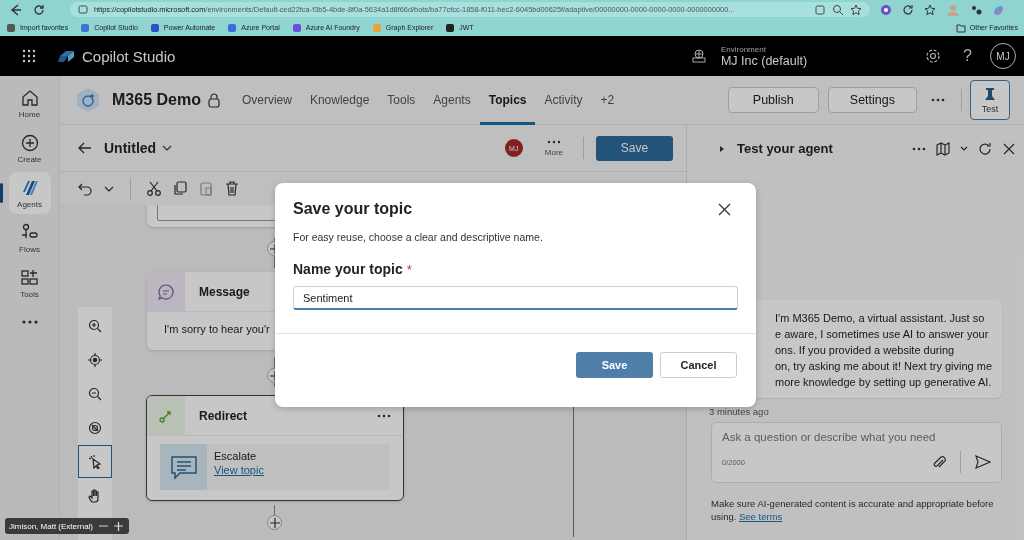 Image resolution: width=1024 pixels, height=540 pixels. What do you see at coordinates (785, 148) in the screenshot?
I see `panel-title: Test your agent` at bounding box center [785, 148].